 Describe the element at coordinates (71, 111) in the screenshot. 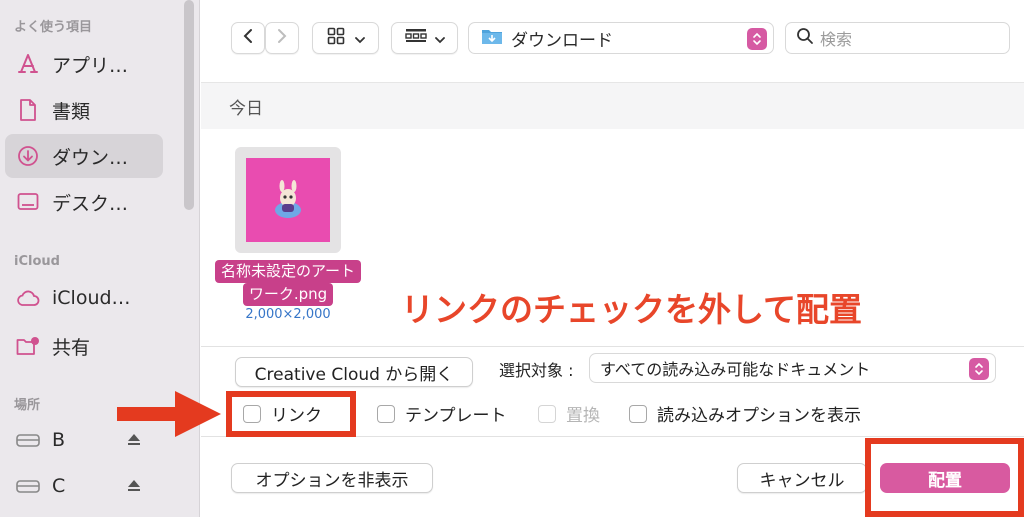

I see `sidebar-item-label: 書類` at that location.